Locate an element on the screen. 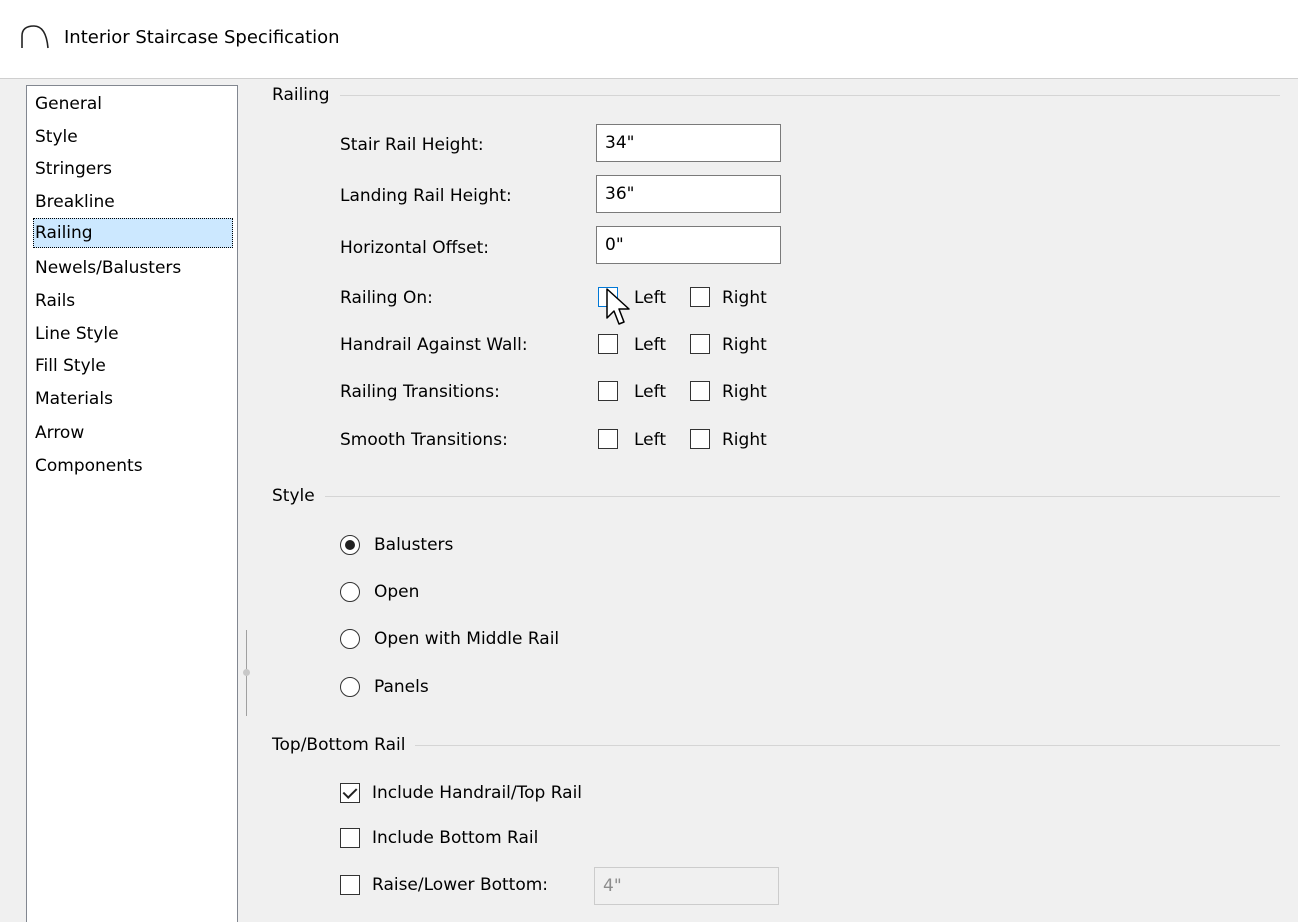  splitter-grip is located at coordinates (246, 672).